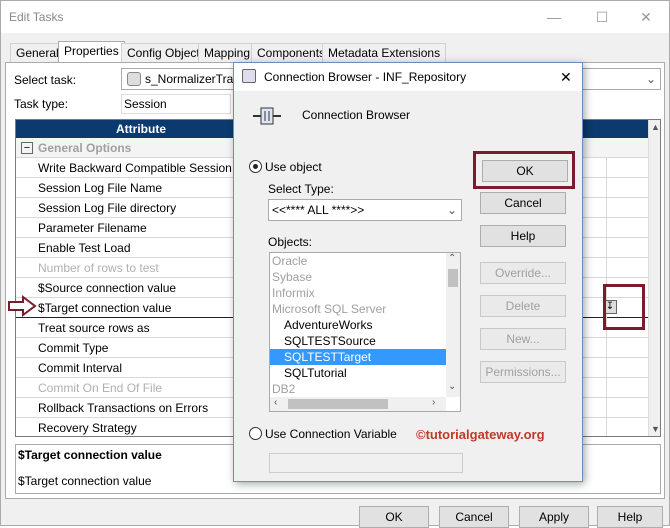  Describe the element at coordinates (145, 104) in the screenshot. I see `task-type-value: Session` at that location.